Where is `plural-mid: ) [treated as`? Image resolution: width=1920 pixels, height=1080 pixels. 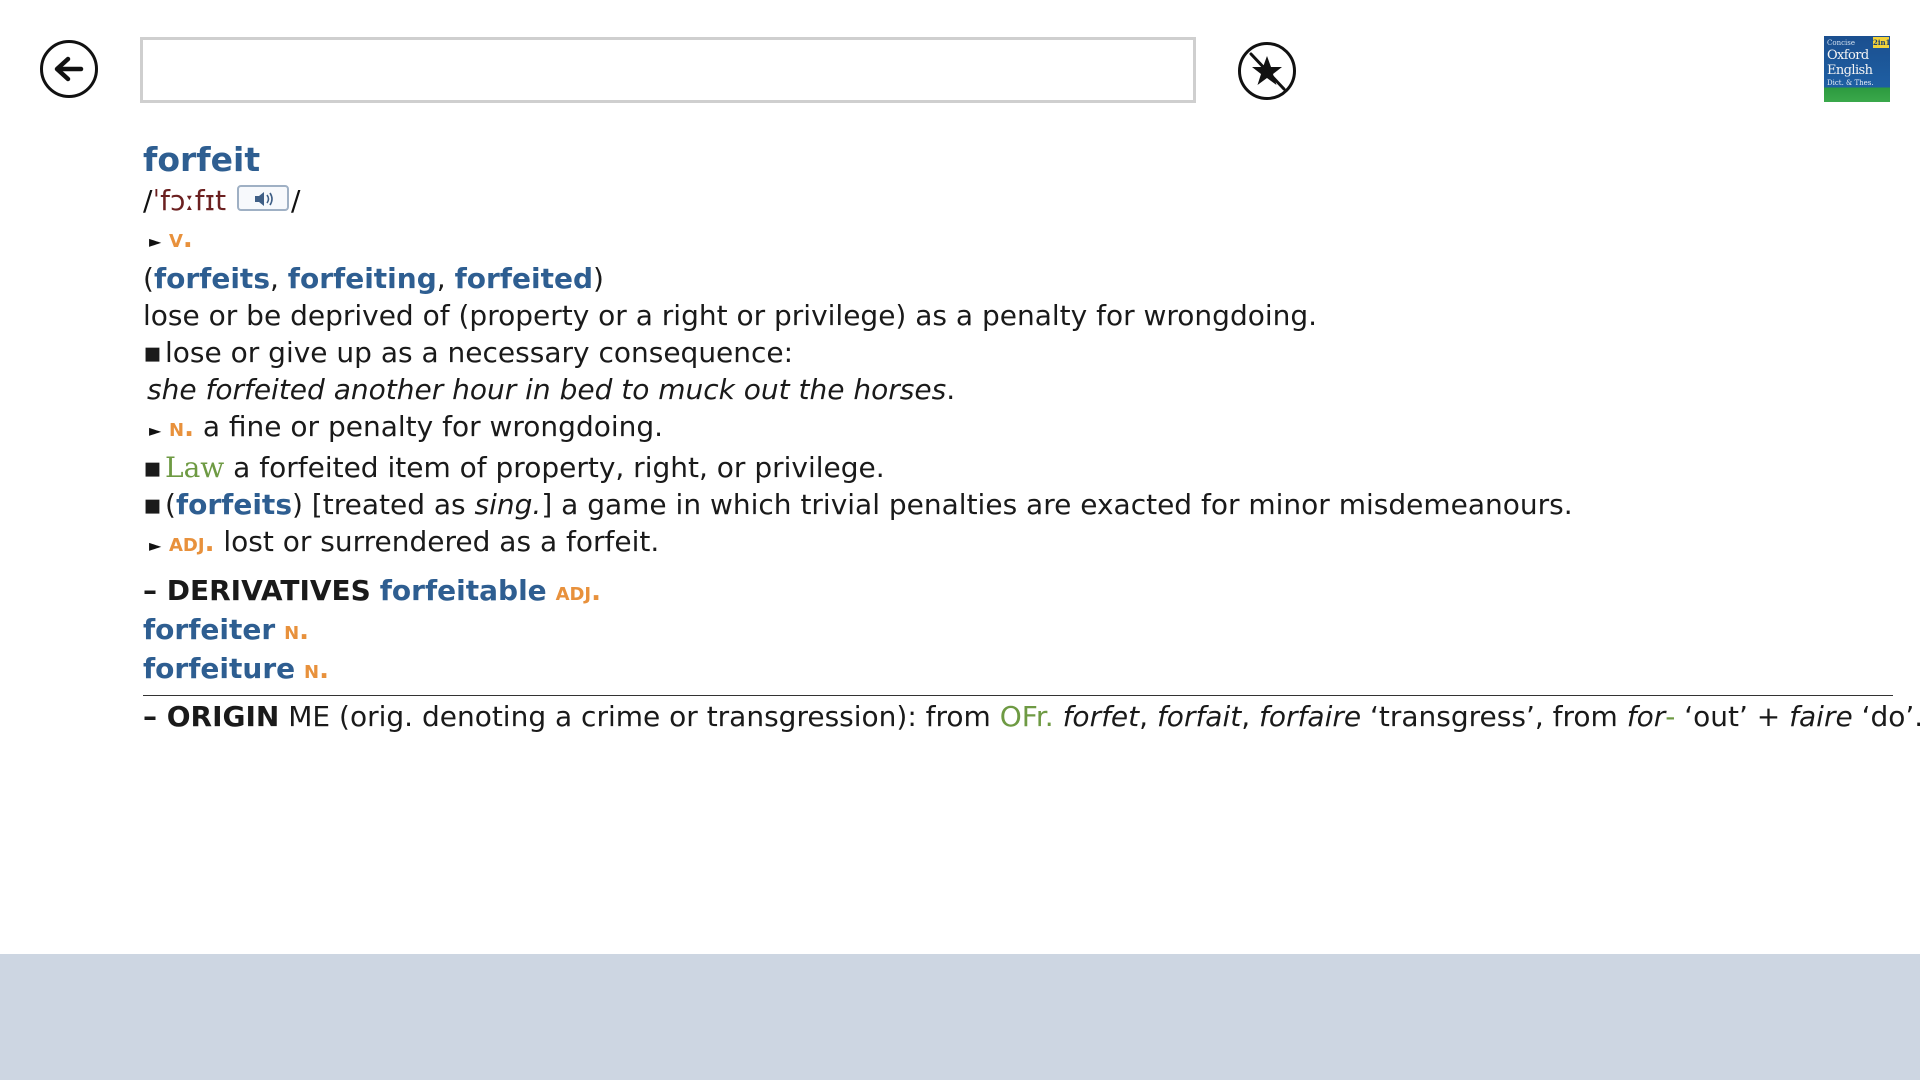
plural-mid: ) [treated as is located at coordinates (383, 504).